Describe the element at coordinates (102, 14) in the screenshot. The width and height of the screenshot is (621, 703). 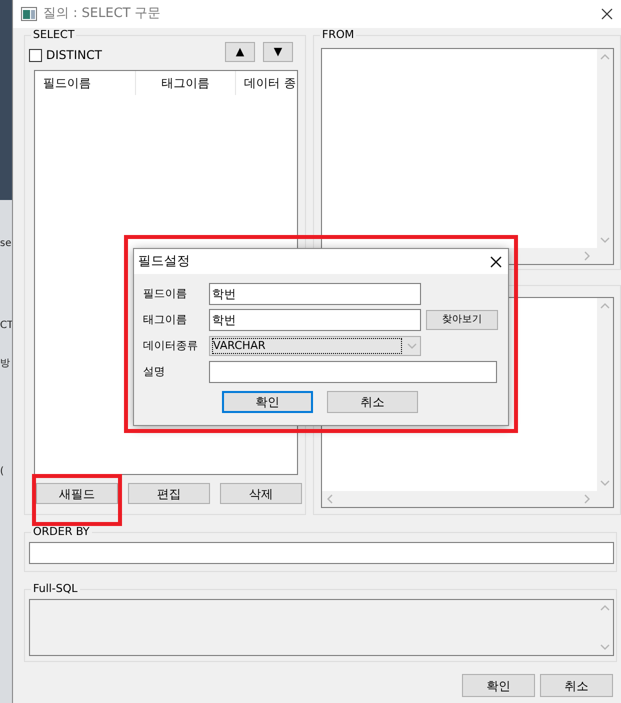
I see `window-title: 질의 : SELECT 구문` at that location.